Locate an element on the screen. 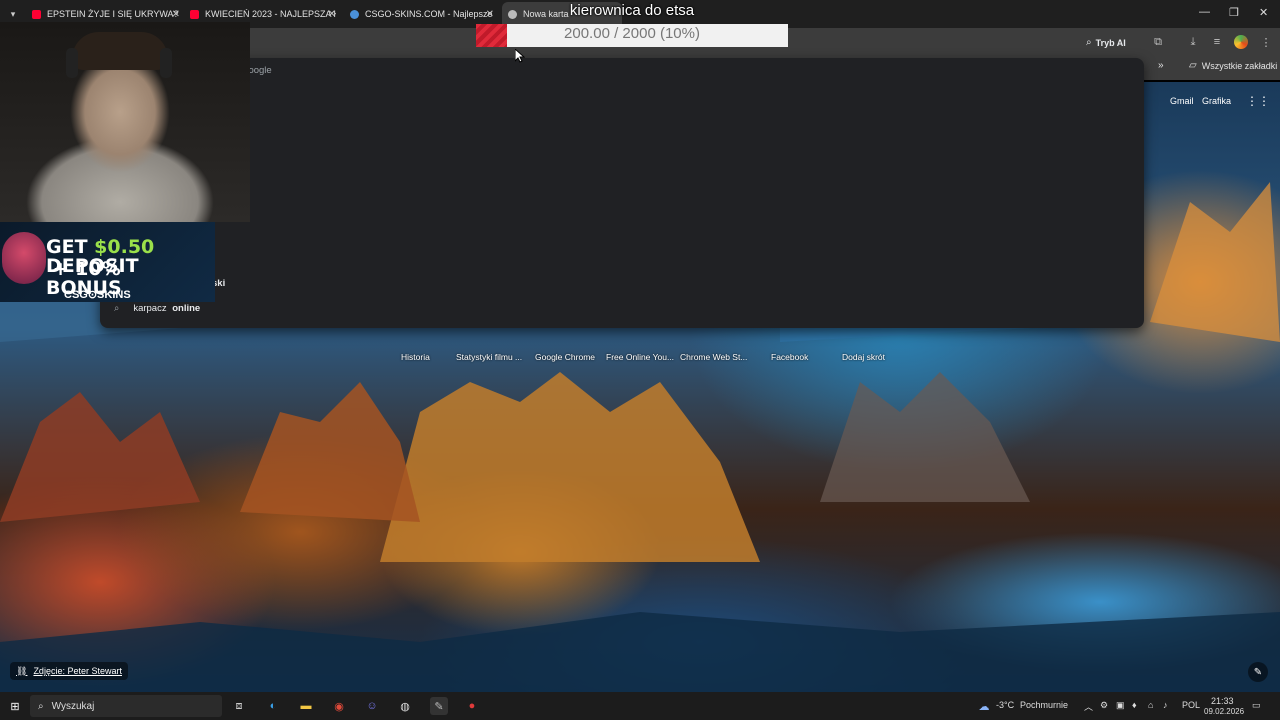 The height and width of the screenshot is (720, 1280). suggestion-bold: online is located at coordinates (186, 308).